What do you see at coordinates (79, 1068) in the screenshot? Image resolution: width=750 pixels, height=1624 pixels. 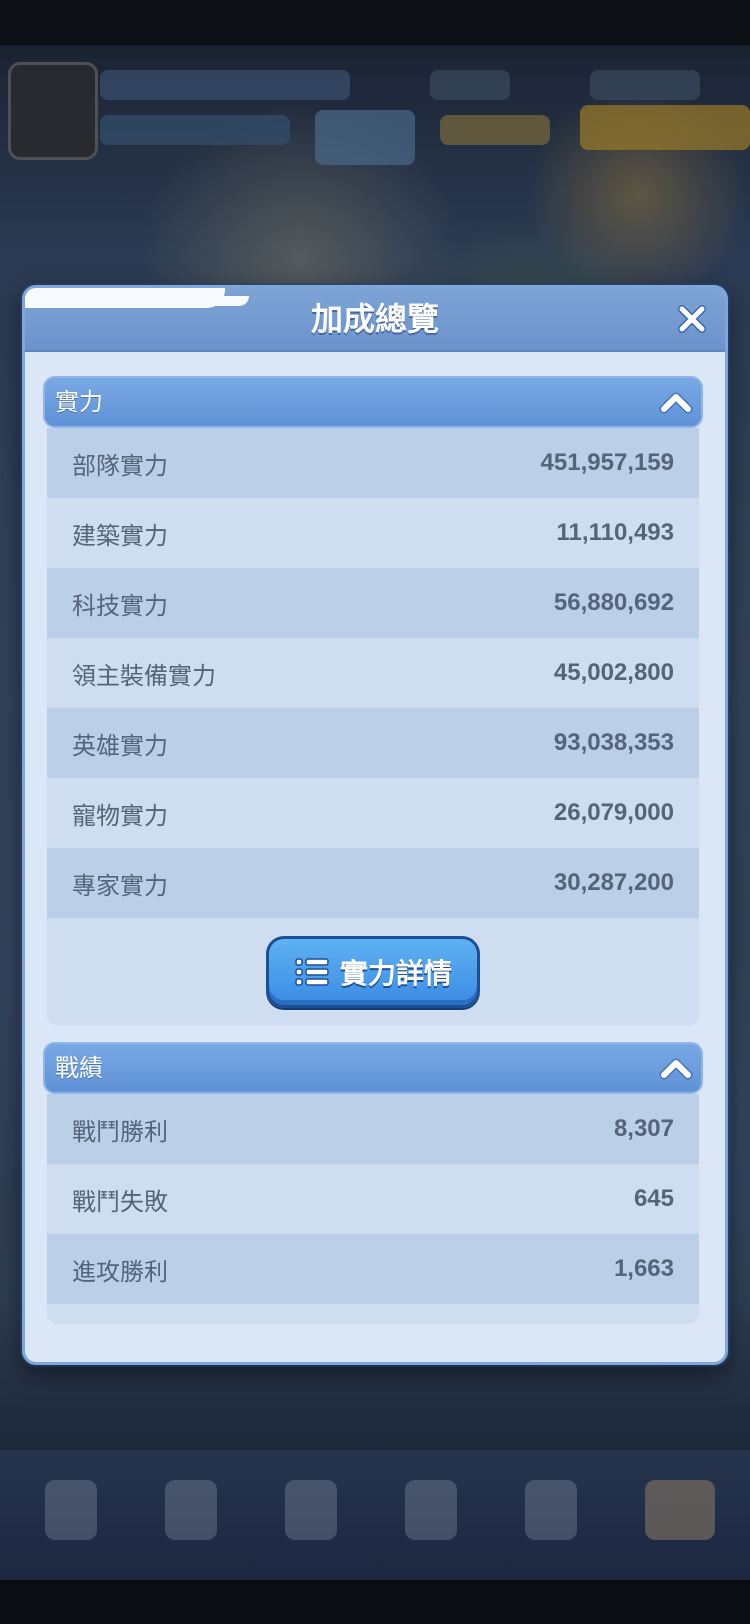 I see `section-title: 戰績` at bounding box center [79, 1068].